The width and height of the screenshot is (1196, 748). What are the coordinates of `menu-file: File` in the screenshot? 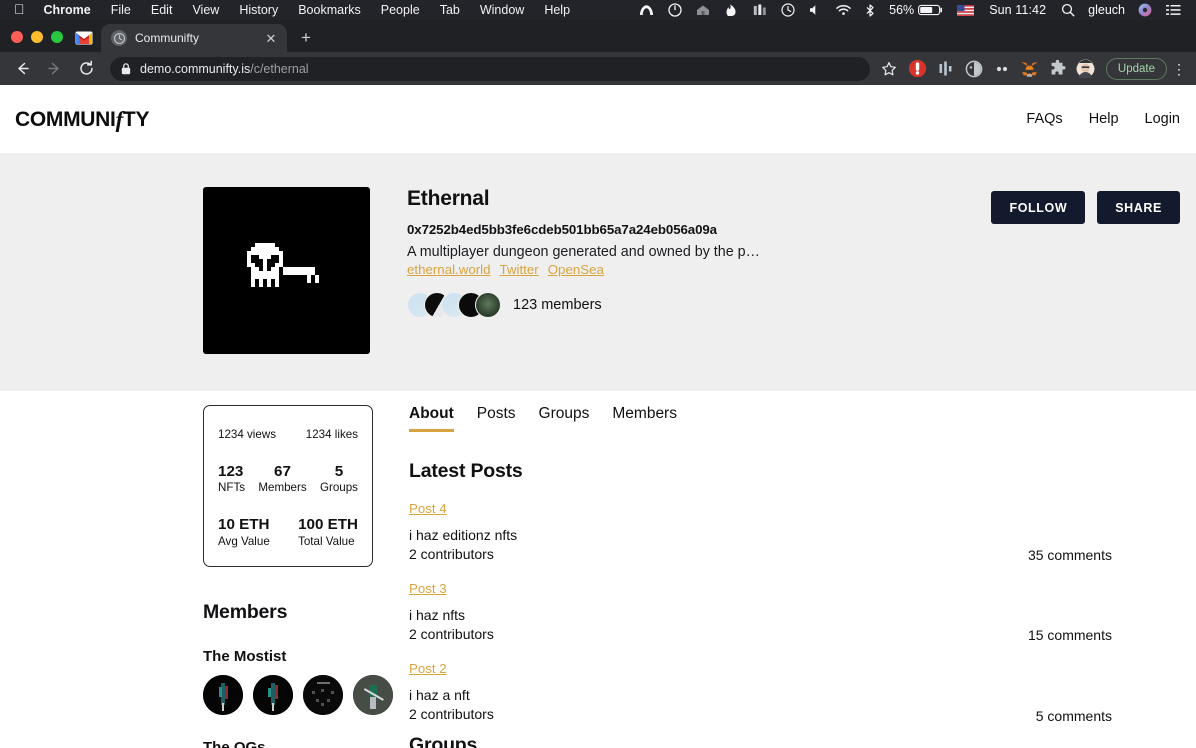 It's located at (121, 10).